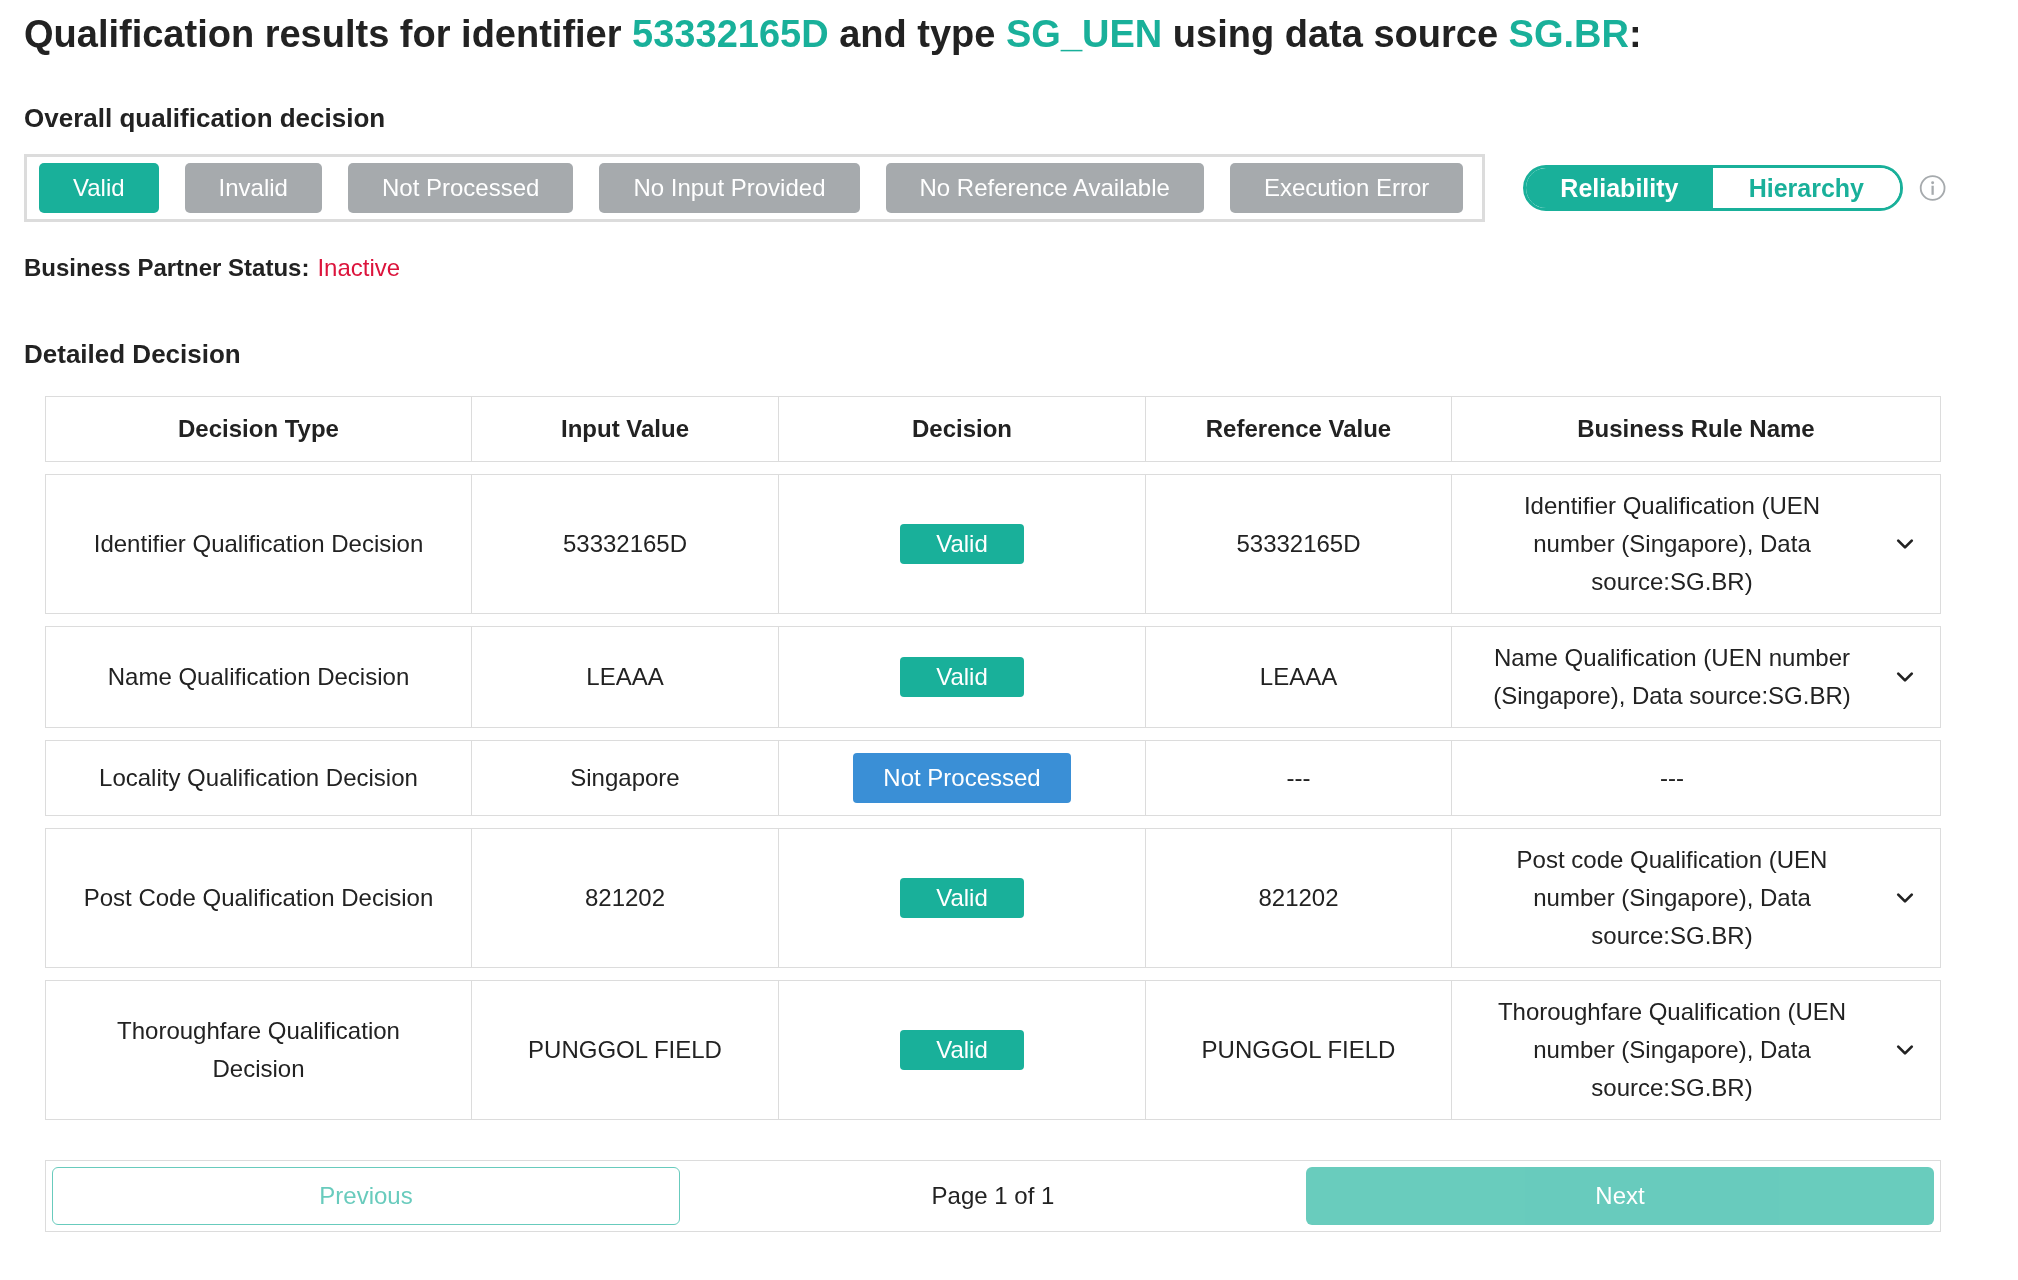  What do you see at coordinates (1672, 677) in the screenshot?
I see `table-cell-text: Name Qualification (UEN number (Singapore), Data source:SG.BR)` at bounding box center [1672, 677].